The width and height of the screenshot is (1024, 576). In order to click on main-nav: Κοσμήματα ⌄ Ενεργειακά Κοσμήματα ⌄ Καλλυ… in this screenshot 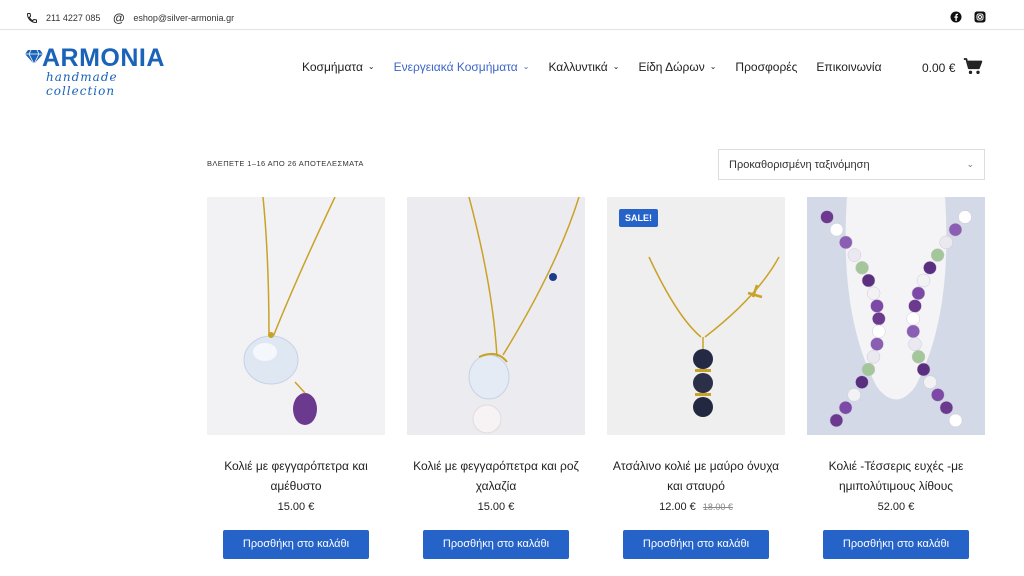, I will do `click(601, 67)`.